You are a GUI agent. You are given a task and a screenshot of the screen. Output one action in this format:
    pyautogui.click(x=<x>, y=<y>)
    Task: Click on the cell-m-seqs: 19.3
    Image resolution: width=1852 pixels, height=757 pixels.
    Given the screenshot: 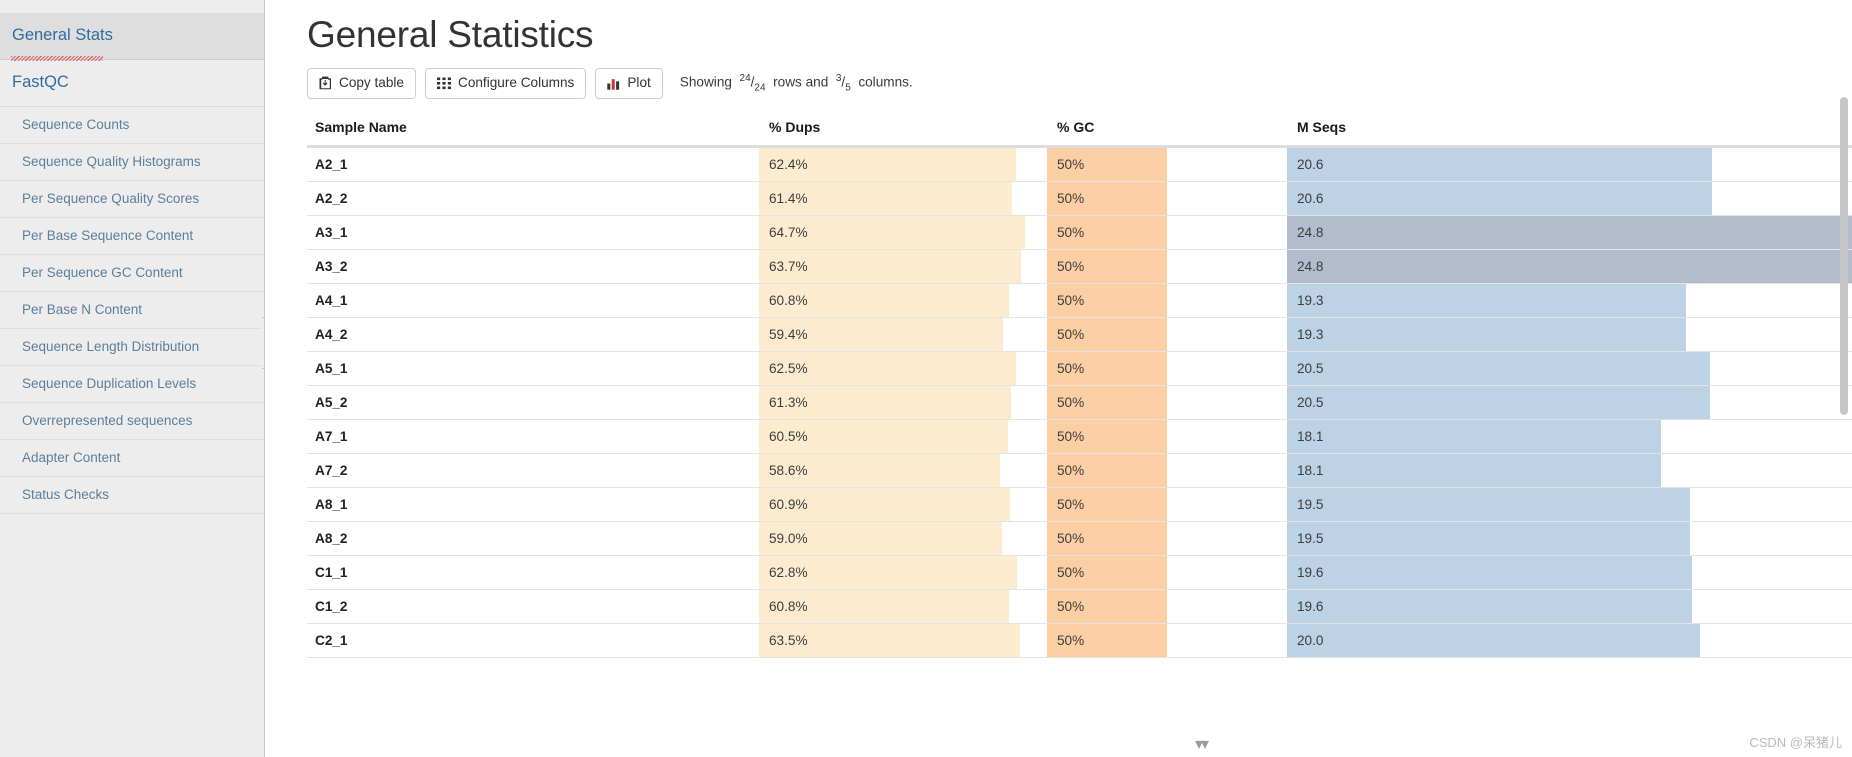 What is the action you would take?
    pyautogui.click(x=1569, y=300)
    